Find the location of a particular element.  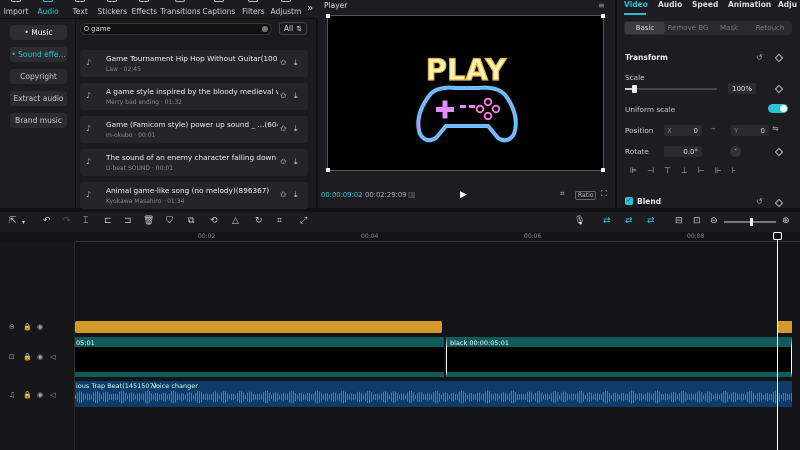

tab-text: Text is located at coordinates (80, 9).